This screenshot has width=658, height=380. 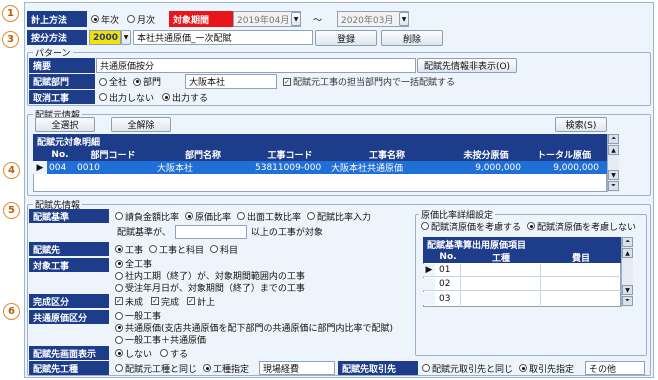 What do you see at coordinates (69, 216) in the screenshot?
I see `label-basis: 配賦基準` at bounding box center [69, 216].